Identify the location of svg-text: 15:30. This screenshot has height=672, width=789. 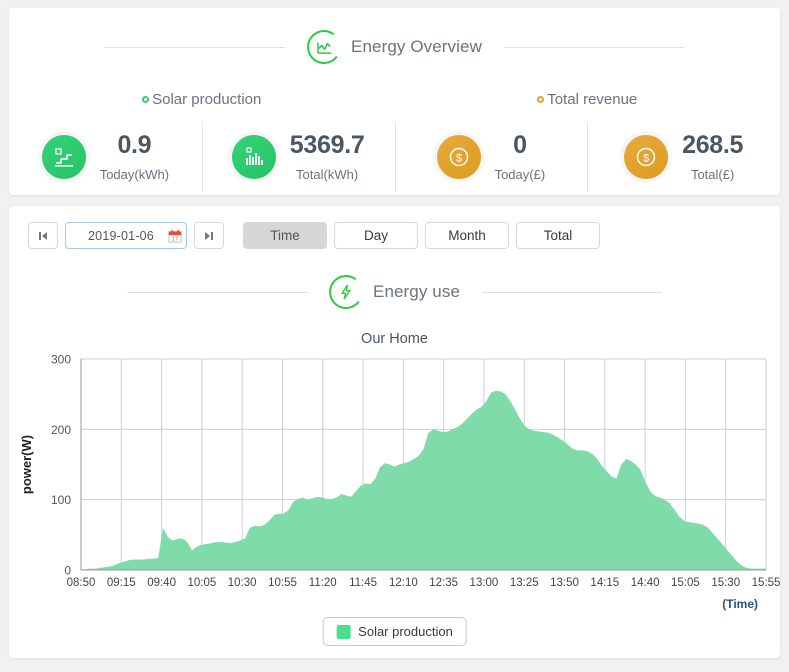
(725, 583).